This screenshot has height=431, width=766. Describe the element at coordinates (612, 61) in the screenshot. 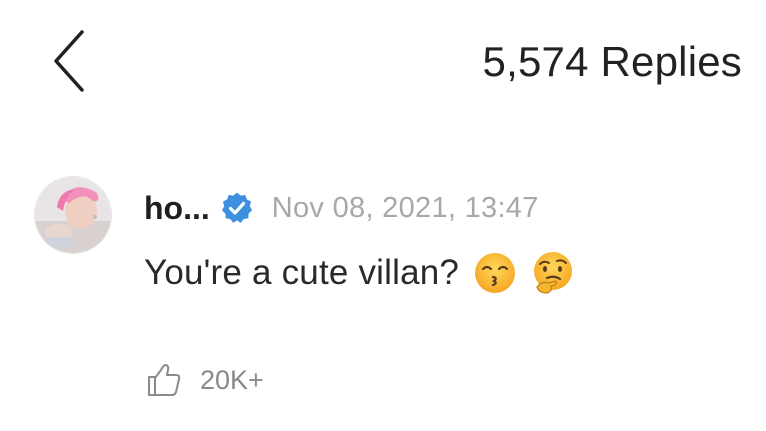

I see `replies-count-title: 5,574 Replies` at that location.